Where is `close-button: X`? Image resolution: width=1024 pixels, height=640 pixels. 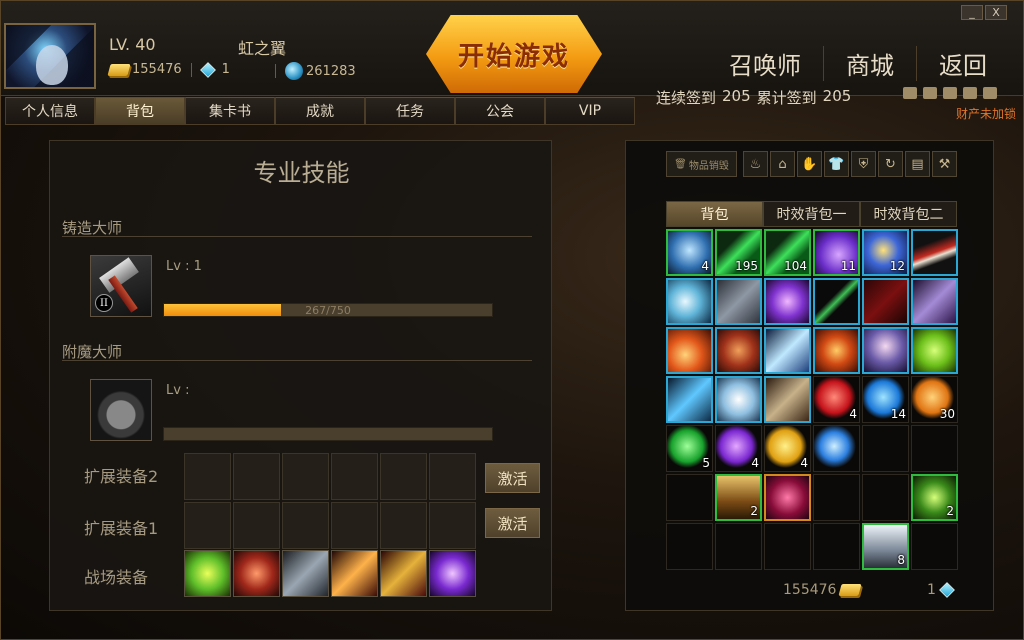 close-button: X is located at coordinates (996, 12).